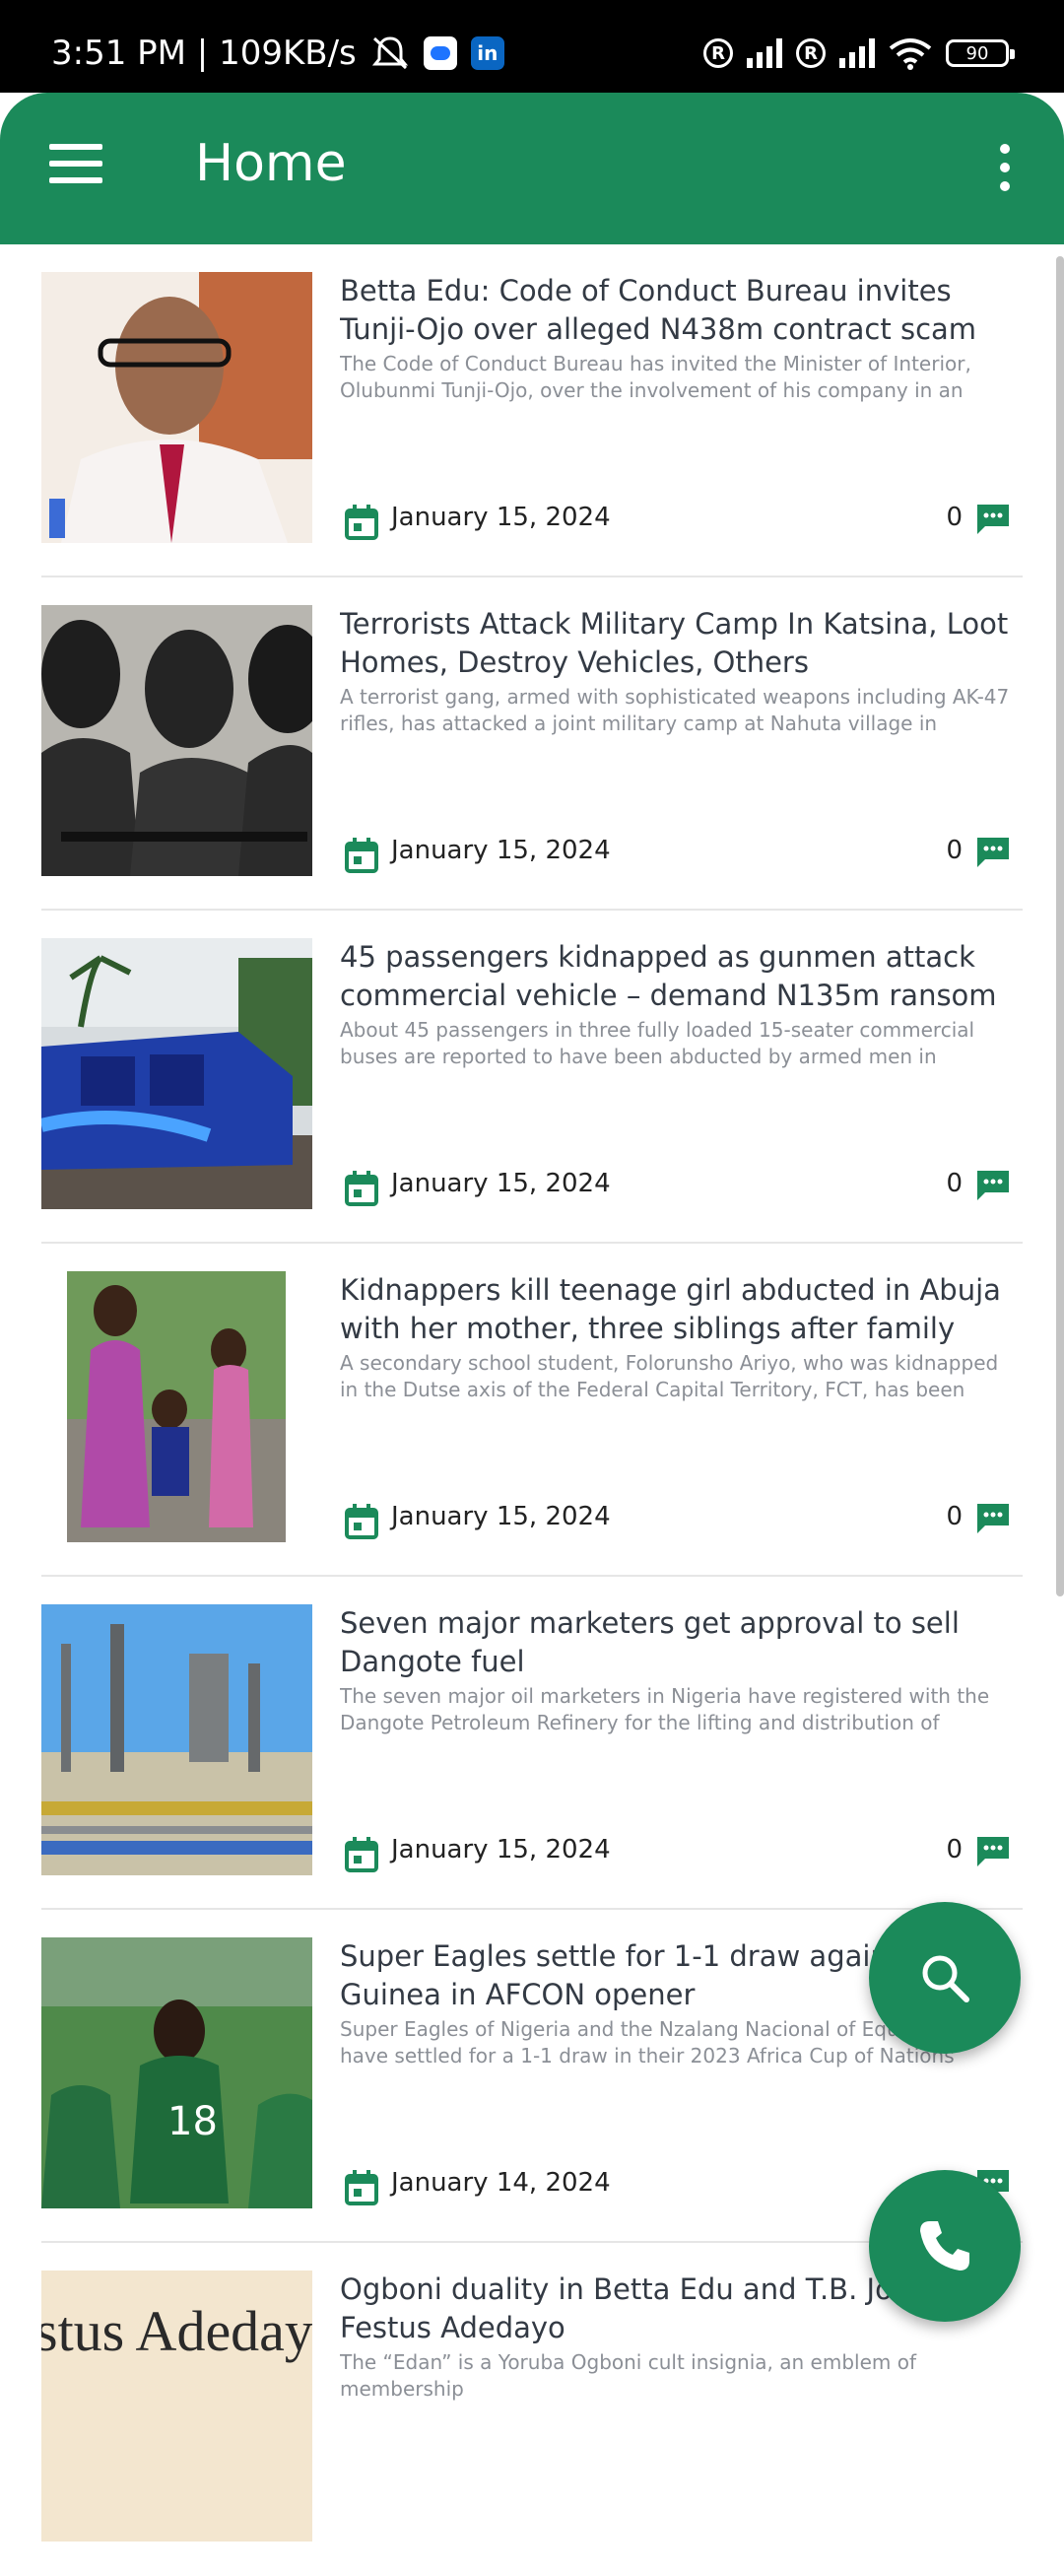 The width and height of the screenshot is (1064, 2576). I want to click on more-options-icon, so click(1005, 167).